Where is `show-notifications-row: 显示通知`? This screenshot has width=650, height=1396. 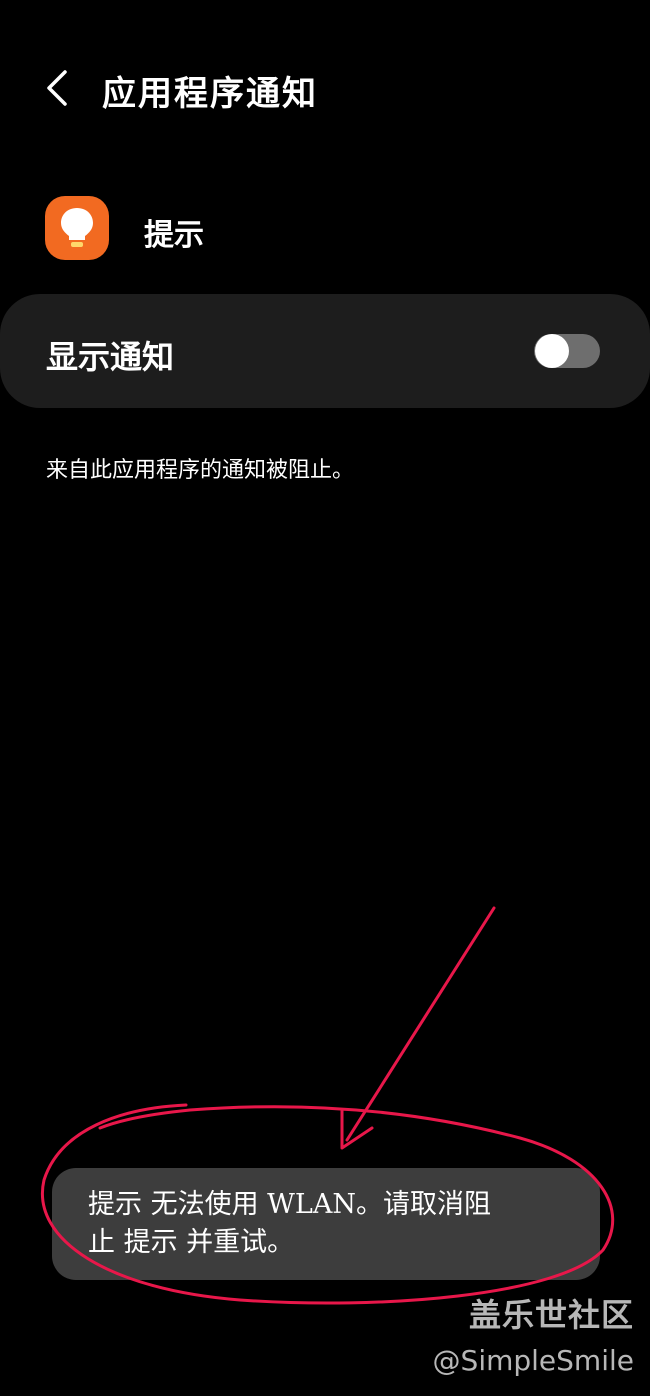
show-notifications-row: 显示通知 is located at coordinates (325, 351).